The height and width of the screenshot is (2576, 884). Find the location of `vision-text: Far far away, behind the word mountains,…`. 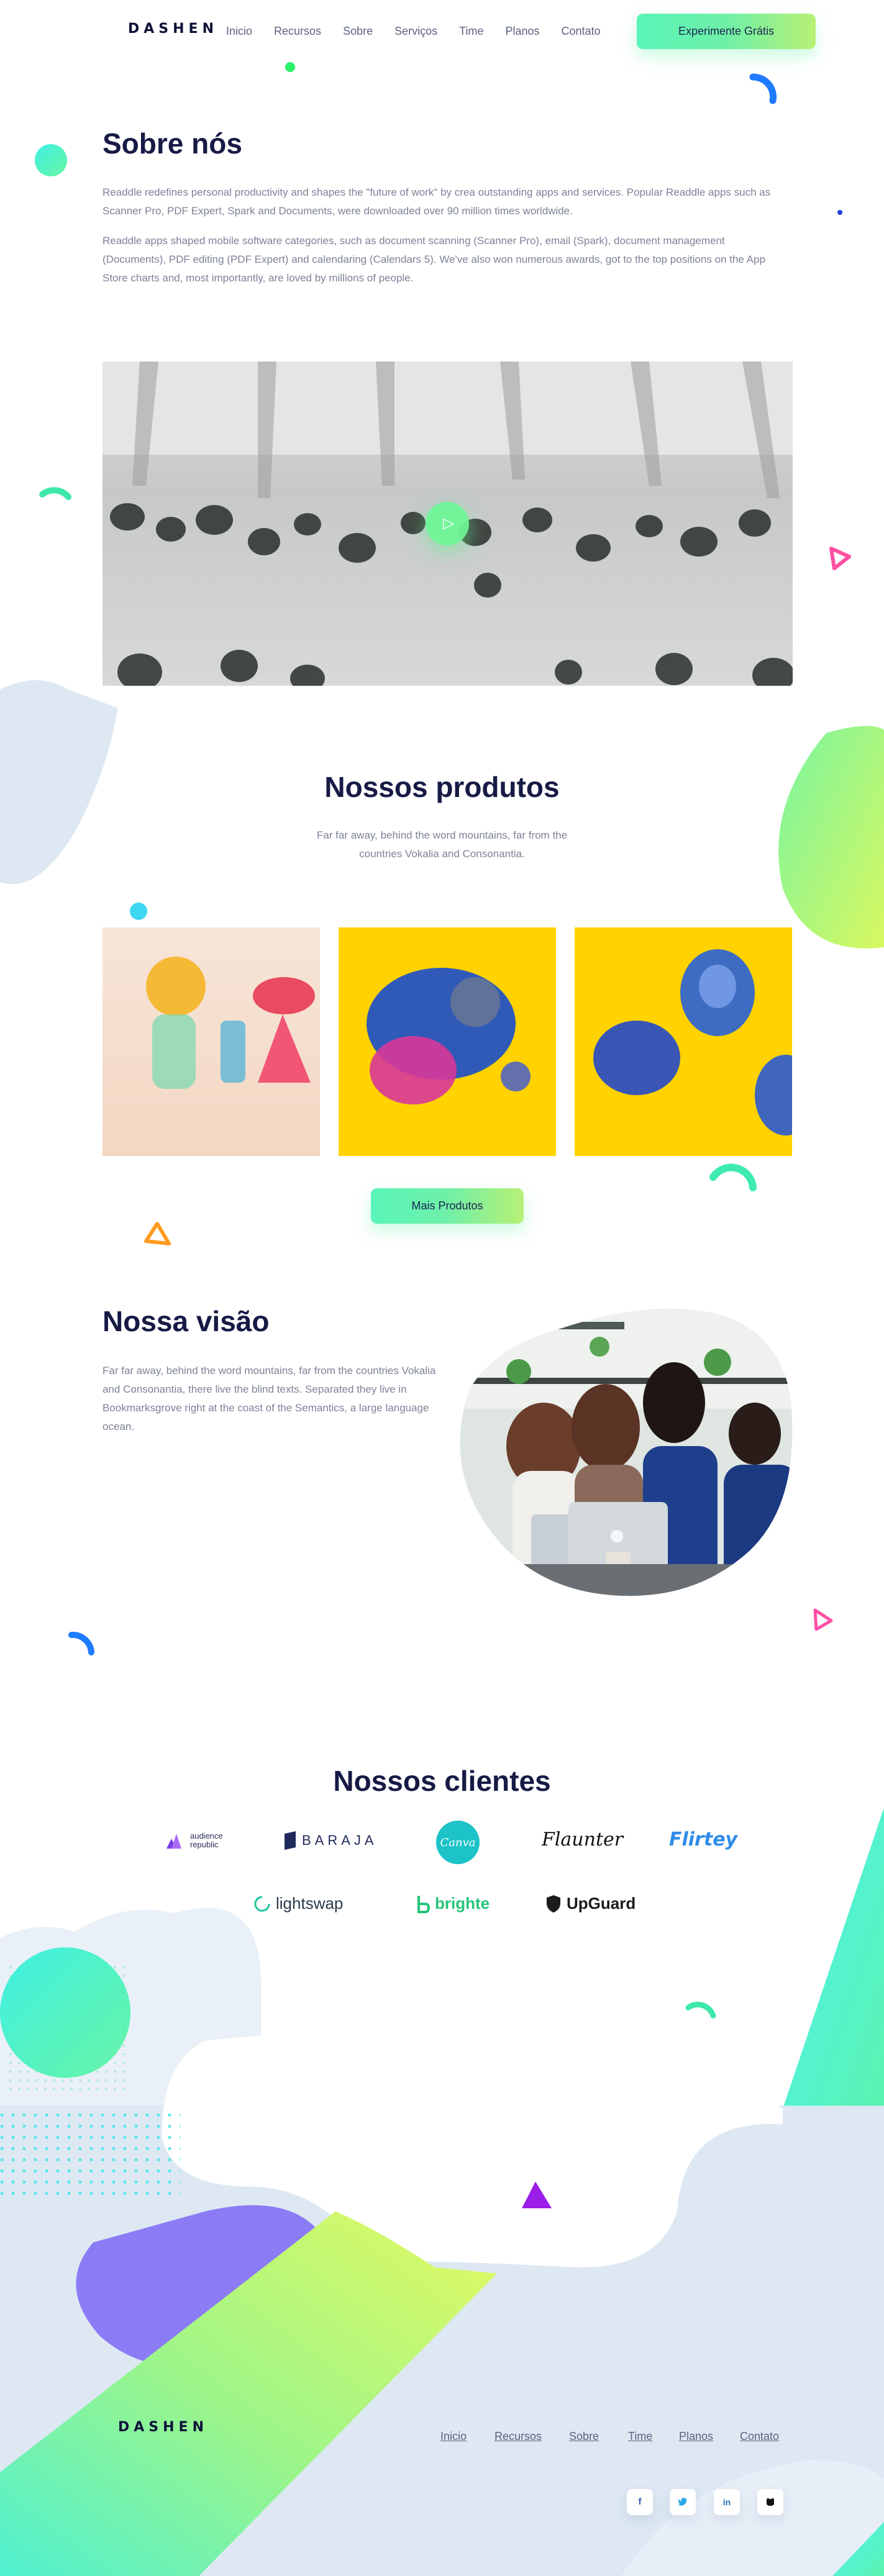

vision-text: Far far away, behind the word mountains,… is located at coordinates (269, 1398).